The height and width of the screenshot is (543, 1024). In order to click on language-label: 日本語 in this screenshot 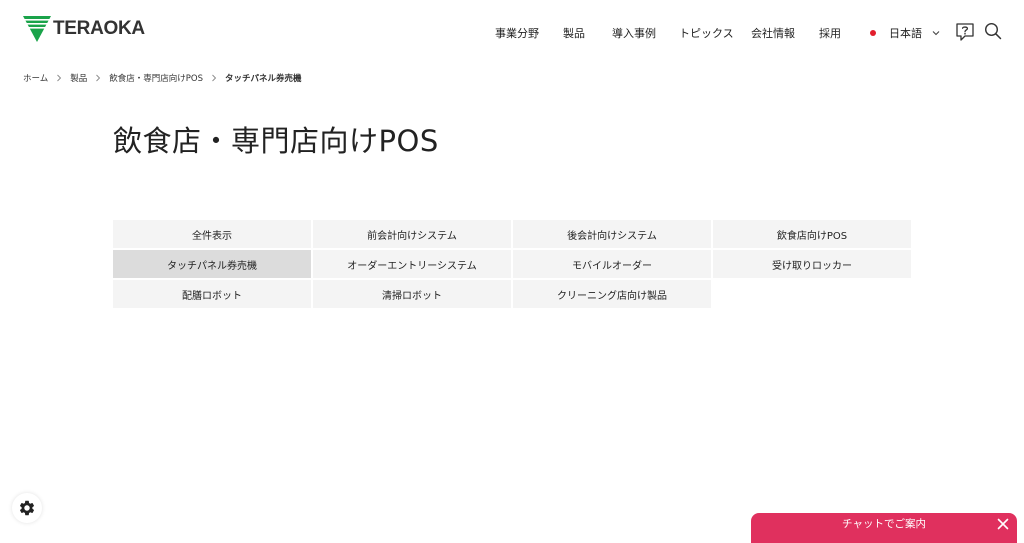, I will do `click(905, 33)`.